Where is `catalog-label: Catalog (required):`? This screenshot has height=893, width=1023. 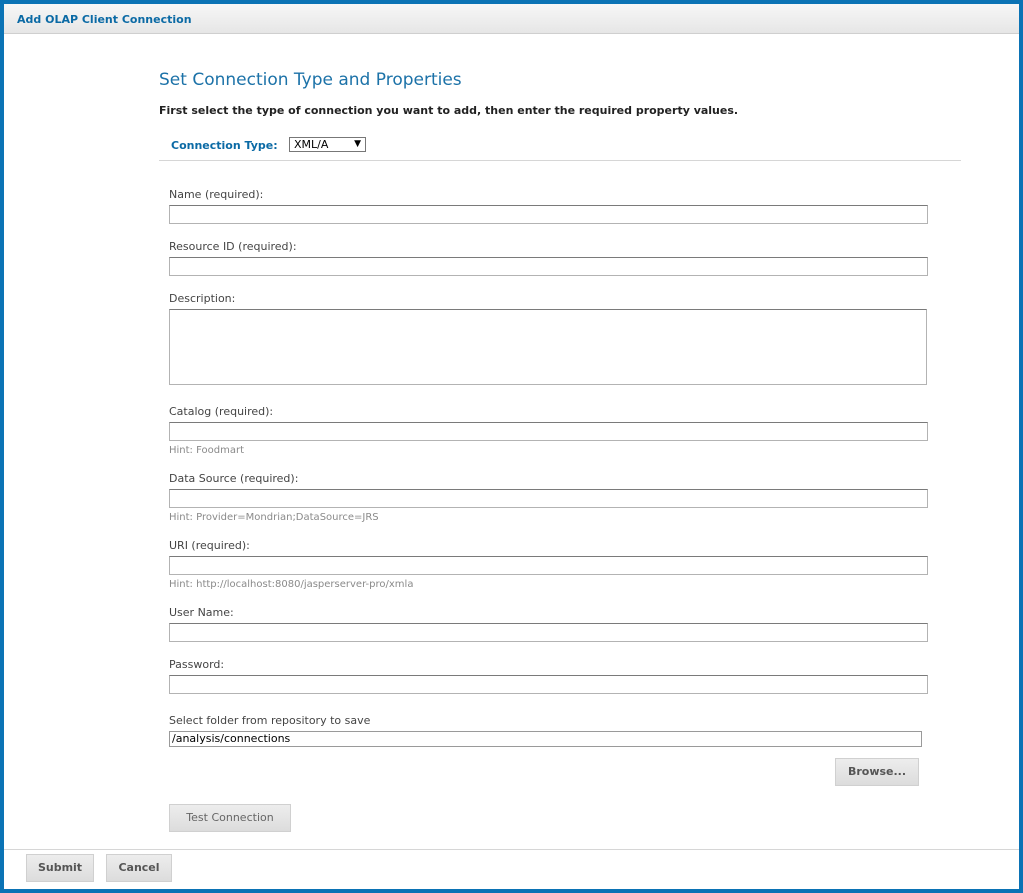 catalog-label: Catalog (required): is located at coordinates (221, 411).